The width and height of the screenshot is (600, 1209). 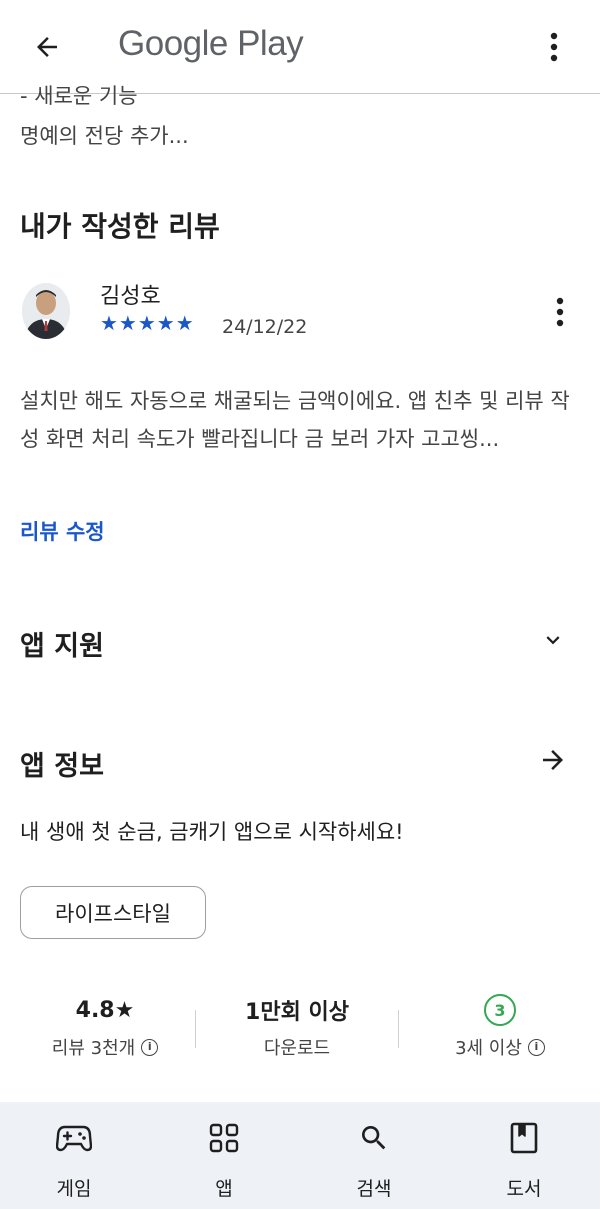 I want to click on nav-item-search: 검색, so click(x=374, y=1159).